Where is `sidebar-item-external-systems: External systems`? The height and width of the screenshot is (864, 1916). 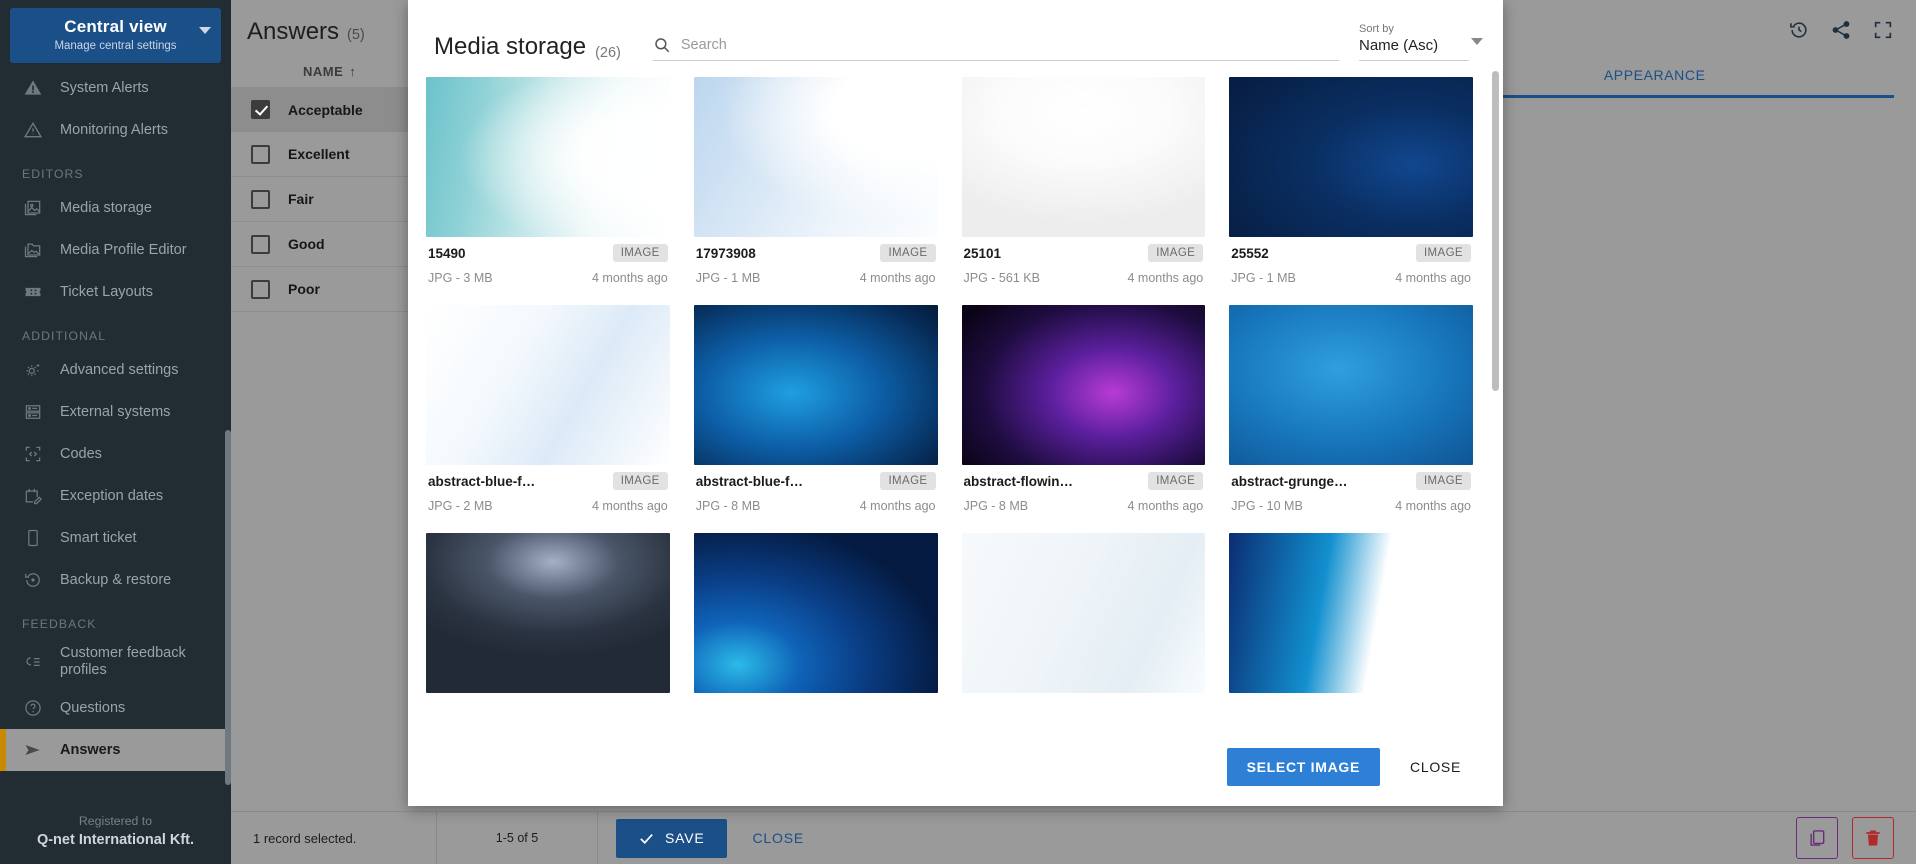
sidebar-item-external-systems: External systems is located at coordinates (115, 412).